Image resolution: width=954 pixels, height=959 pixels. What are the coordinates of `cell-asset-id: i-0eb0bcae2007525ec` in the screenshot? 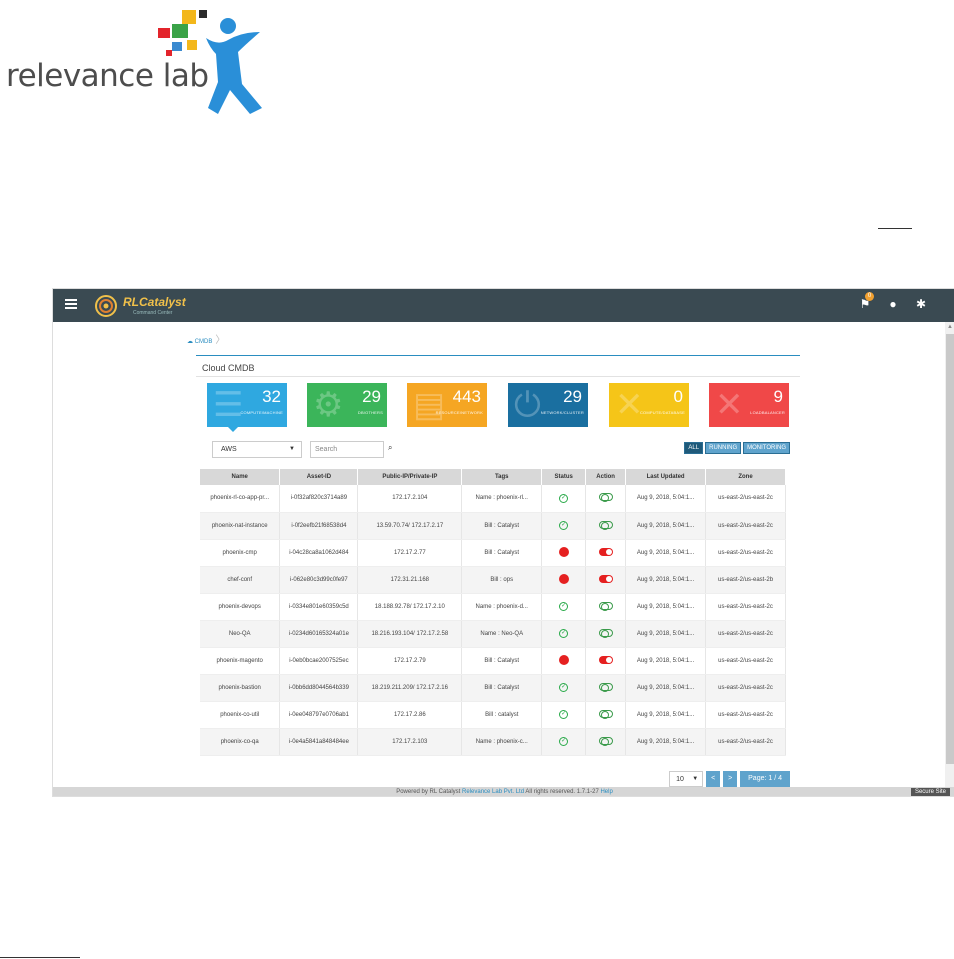 It's located at (319, 661).